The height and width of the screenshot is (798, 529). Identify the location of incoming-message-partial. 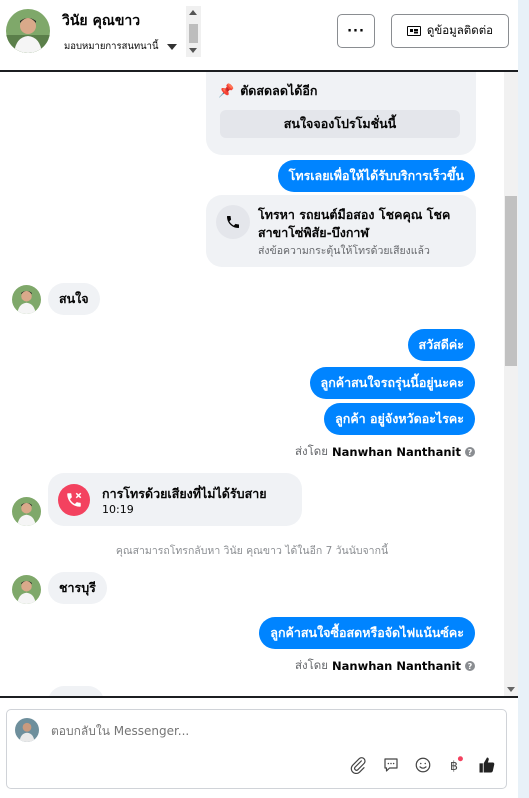
(76, 691).